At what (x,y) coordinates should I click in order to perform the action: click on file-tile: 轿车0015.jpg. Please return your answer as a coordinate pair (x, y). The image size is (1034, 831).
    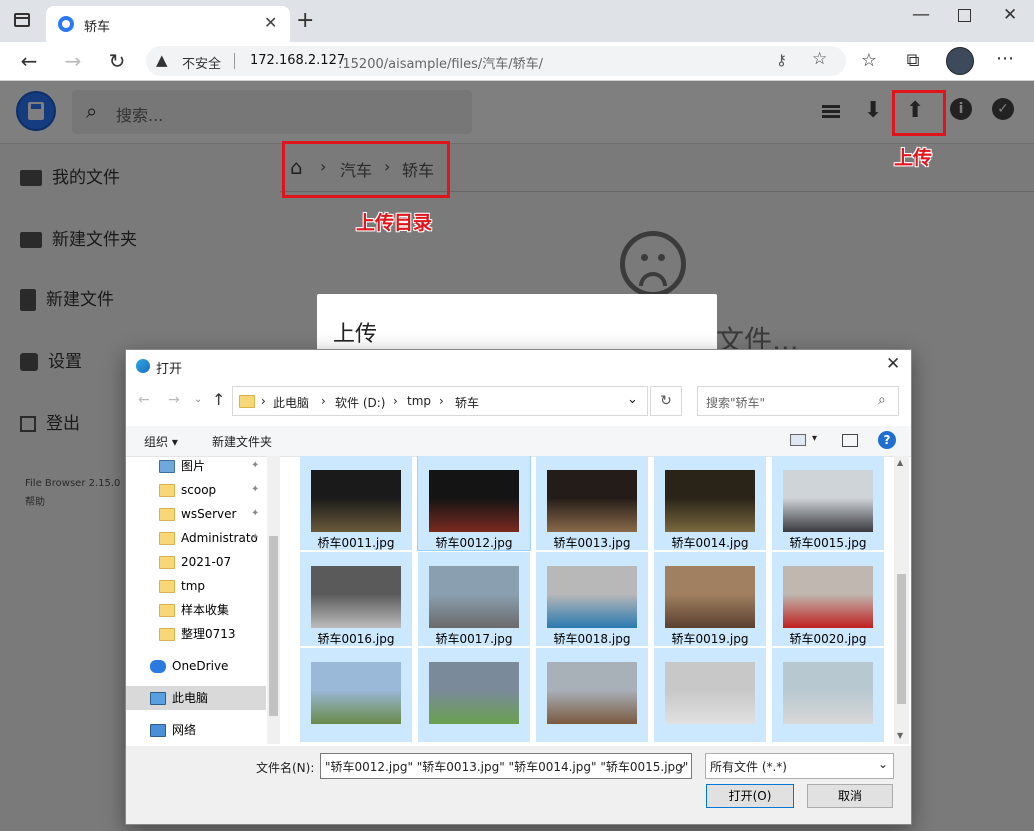
    Looking at the image, I should click on (828, 503).